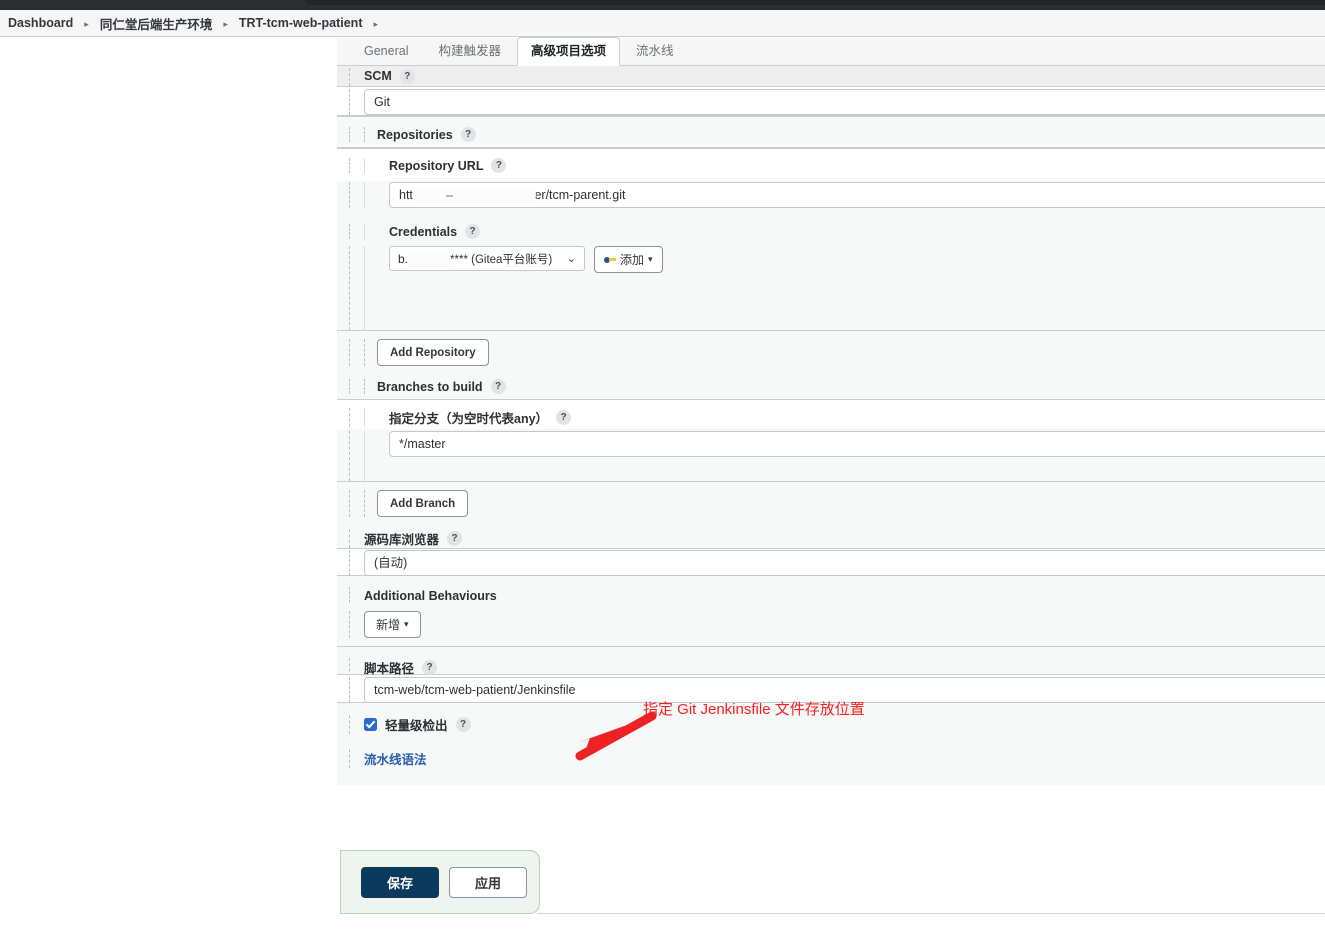  Describe the element at coordinates (844, 563) in the screenshot. I see `repo-browser-select` at that location.